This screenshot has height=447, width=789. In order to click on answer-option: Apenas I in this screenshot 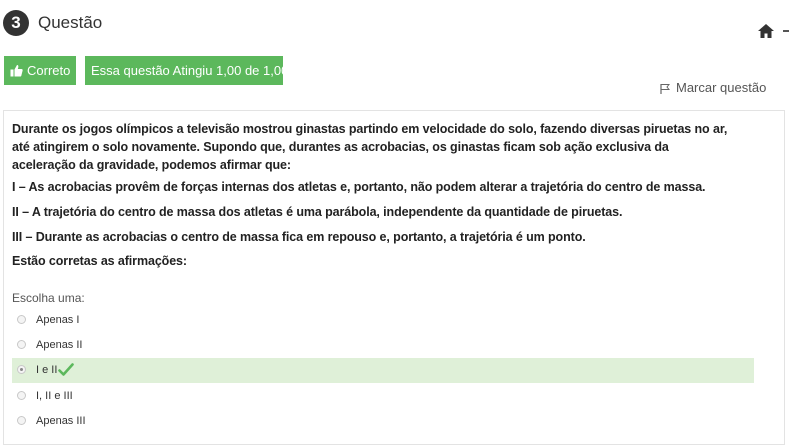, I will do `click(383, 320)`.